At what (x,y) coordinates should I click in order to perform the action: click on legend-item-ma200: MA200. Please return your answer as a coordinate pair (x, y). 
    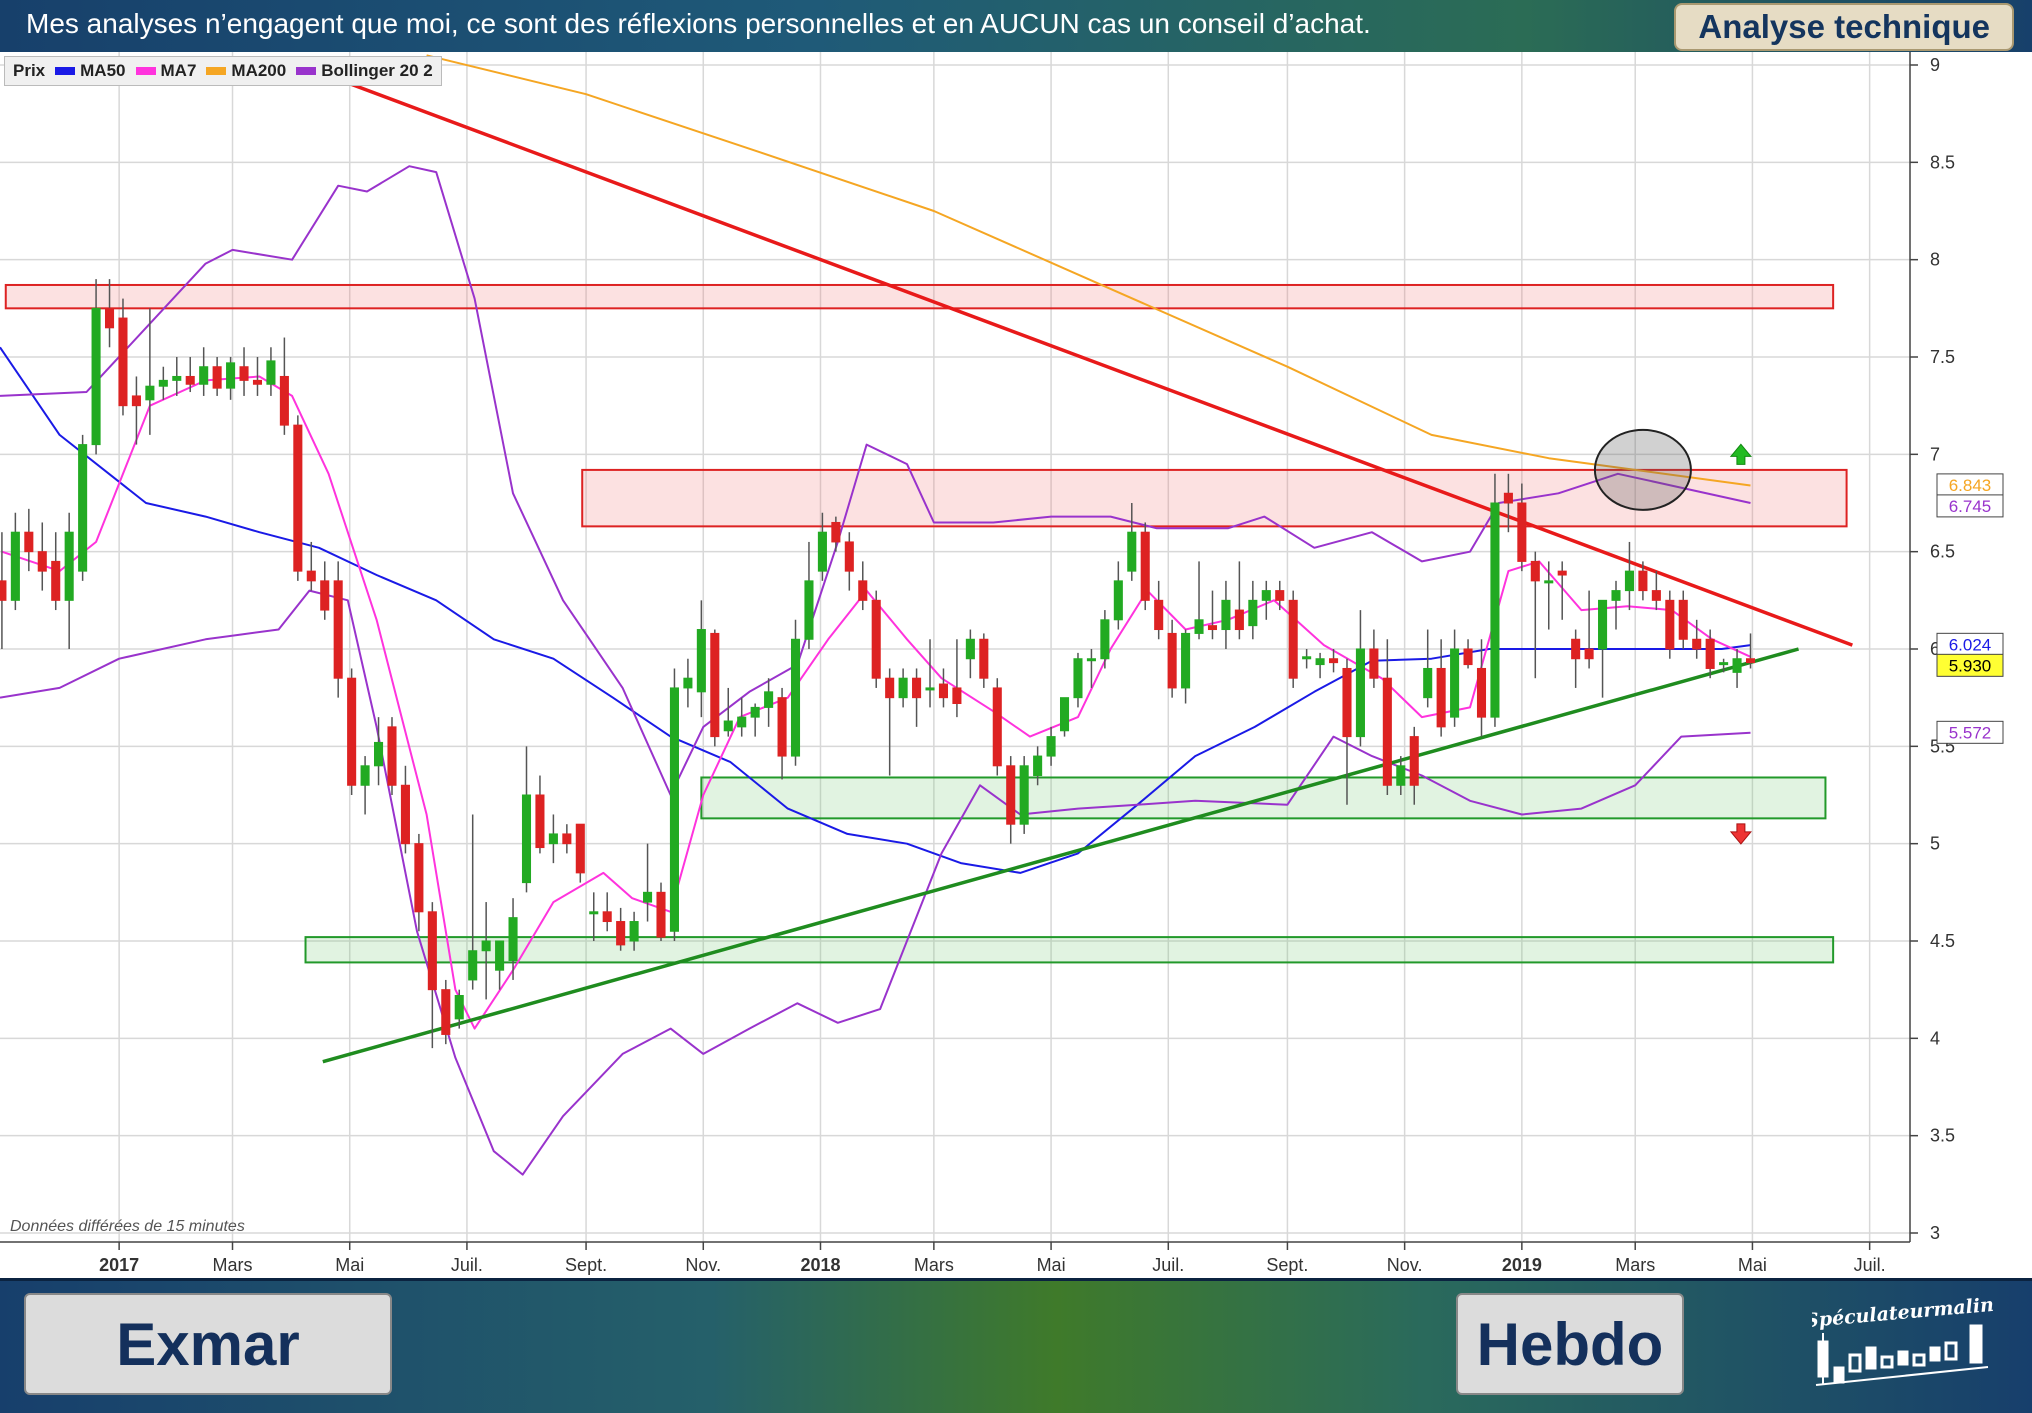
    Looking at the image, I should click on (246, 71).